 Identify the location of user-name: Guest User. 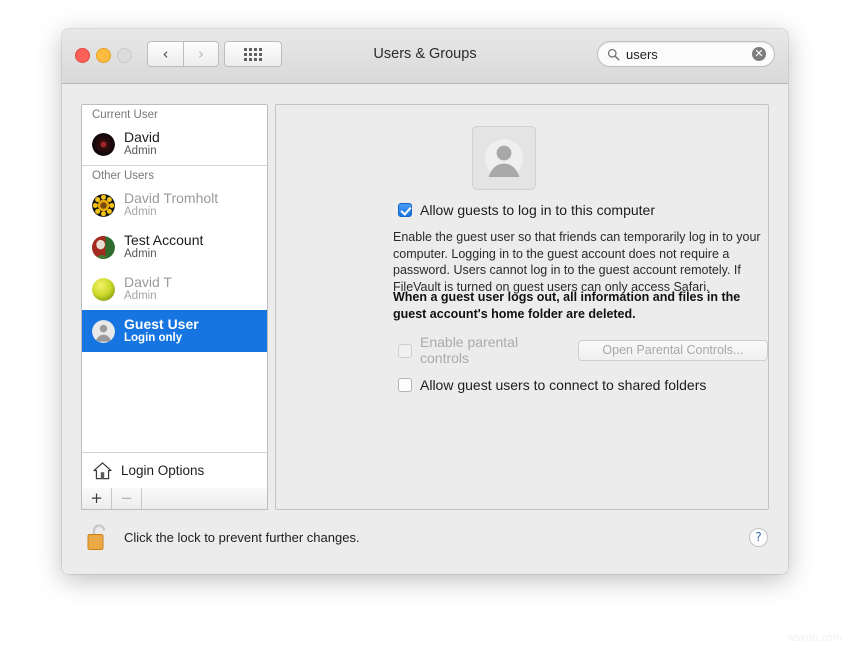
(161, 324).